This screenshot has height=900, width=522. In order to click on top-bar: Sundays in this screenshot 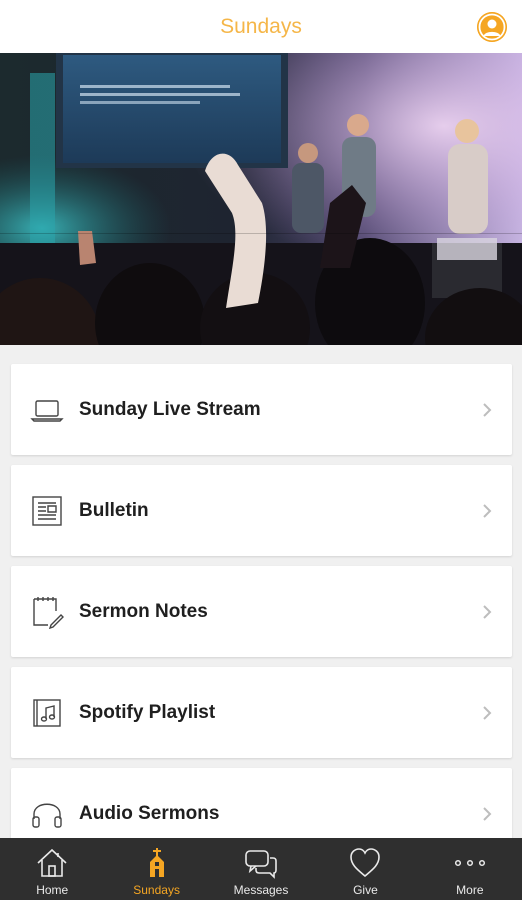, I will do `click(261, 26)`.